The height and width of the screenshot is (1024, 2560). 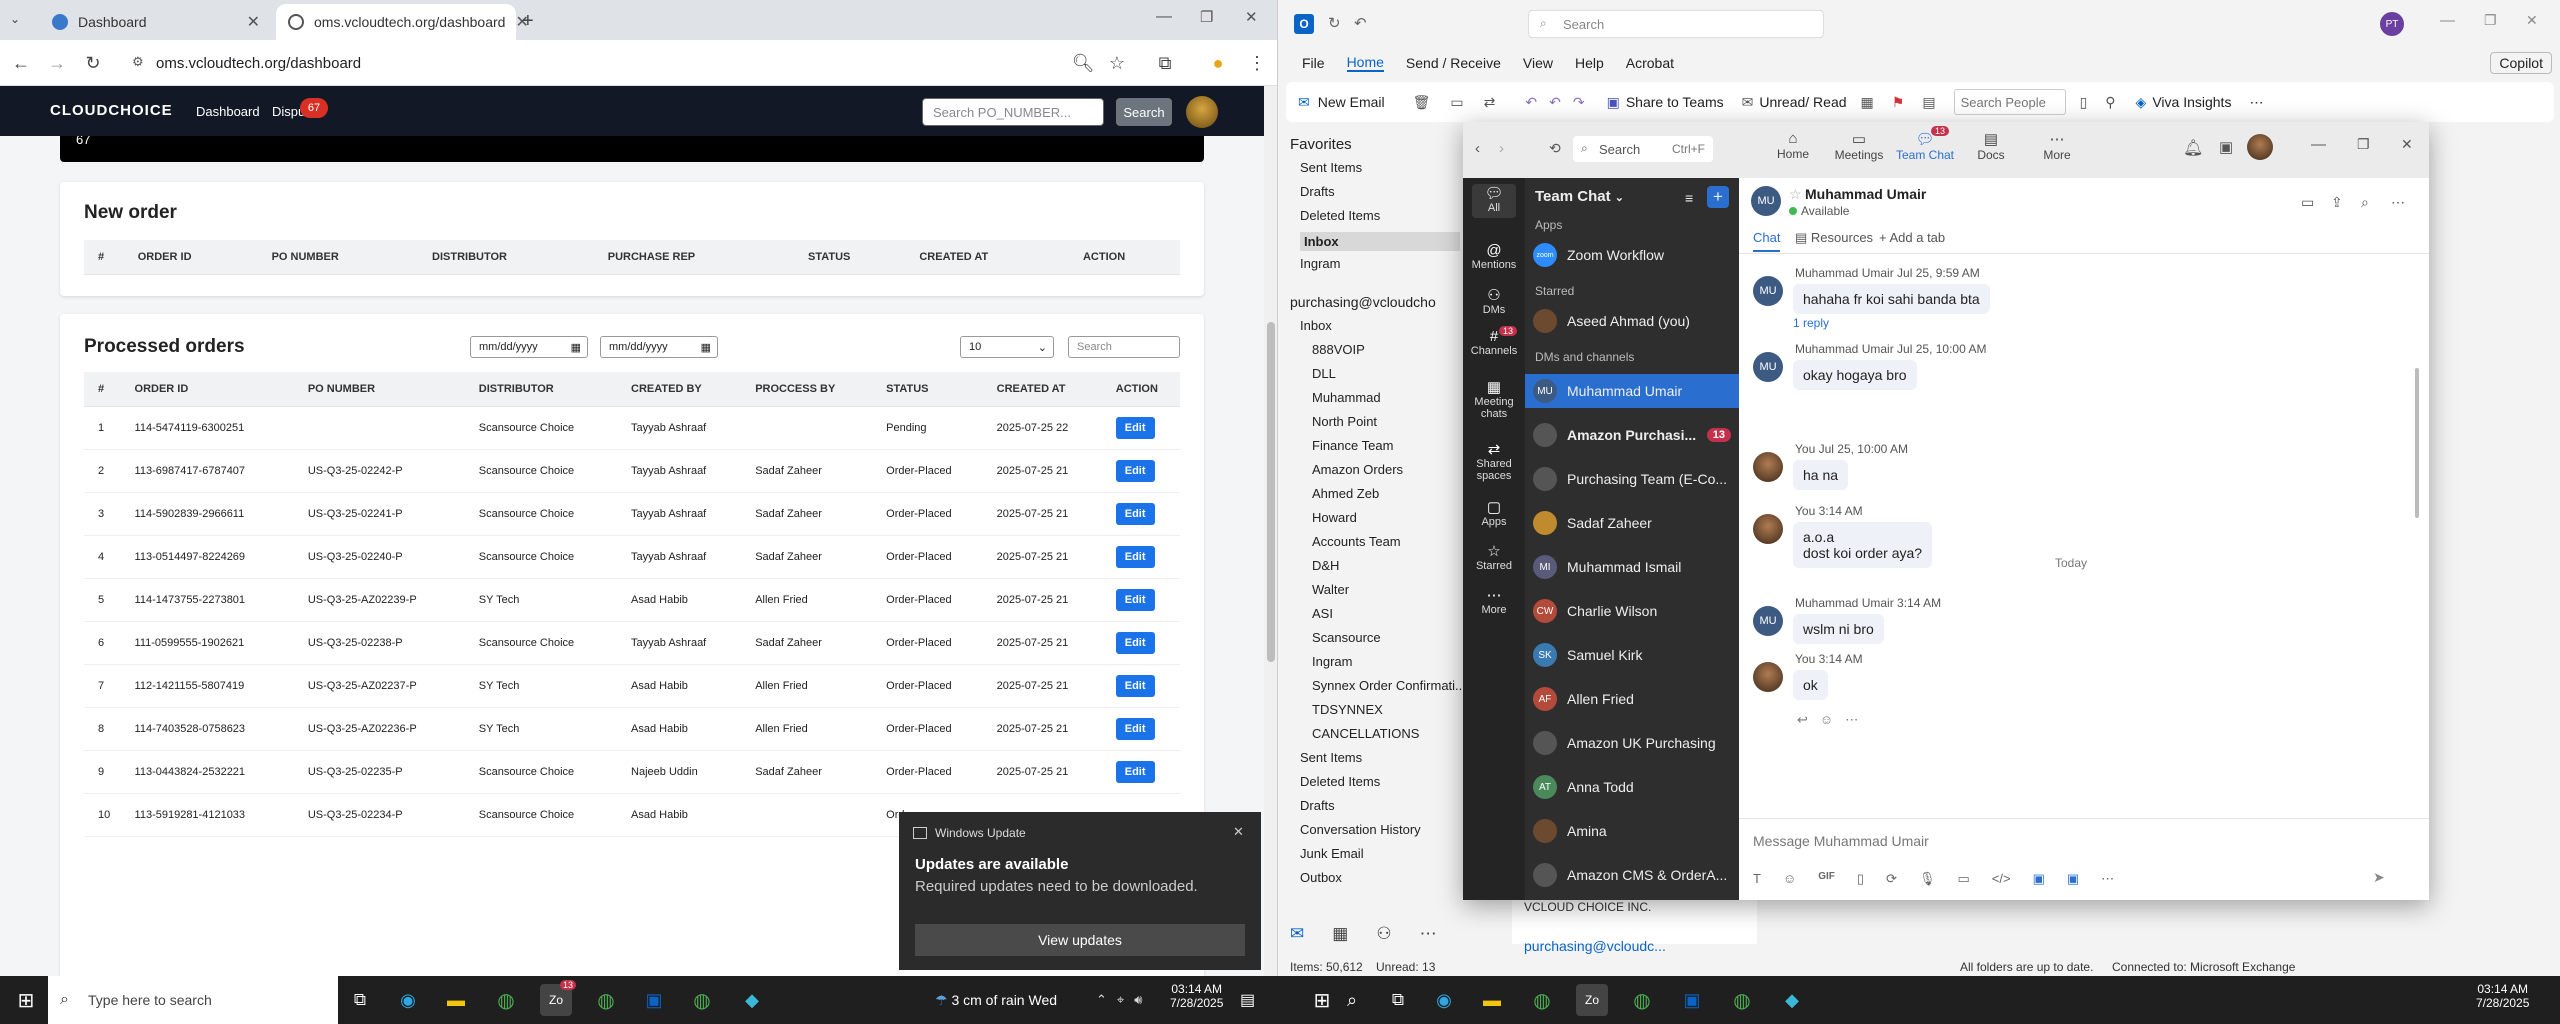 What do you see at coordinates (1247, 1000) in the screenshot?
I see `notification-icon: ▤` at bounding box center [1247, 1000].